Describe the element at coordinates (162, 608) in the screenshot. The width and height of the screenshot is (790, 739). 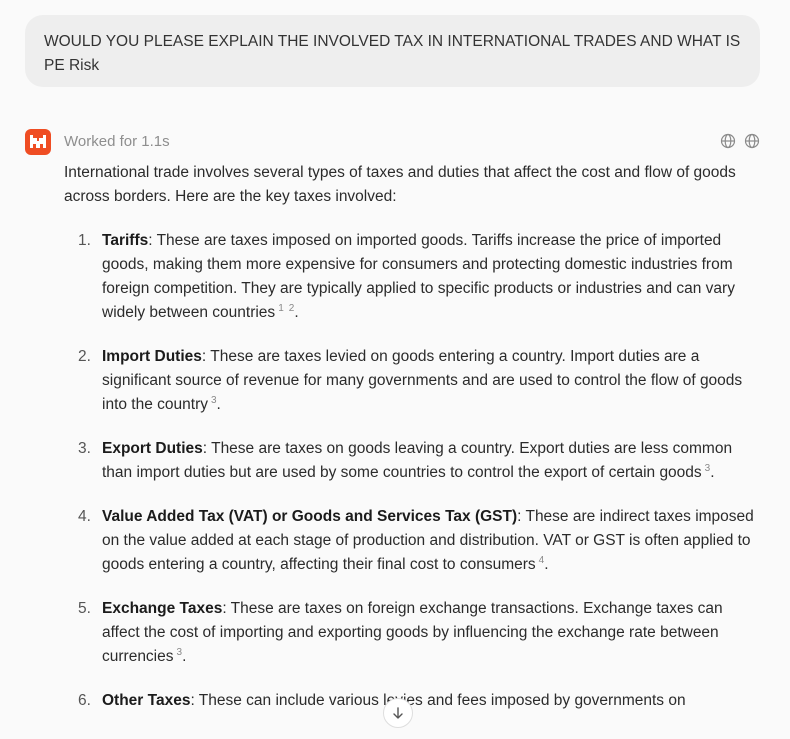
I see `item-term: Exchange Taxes` at that location.